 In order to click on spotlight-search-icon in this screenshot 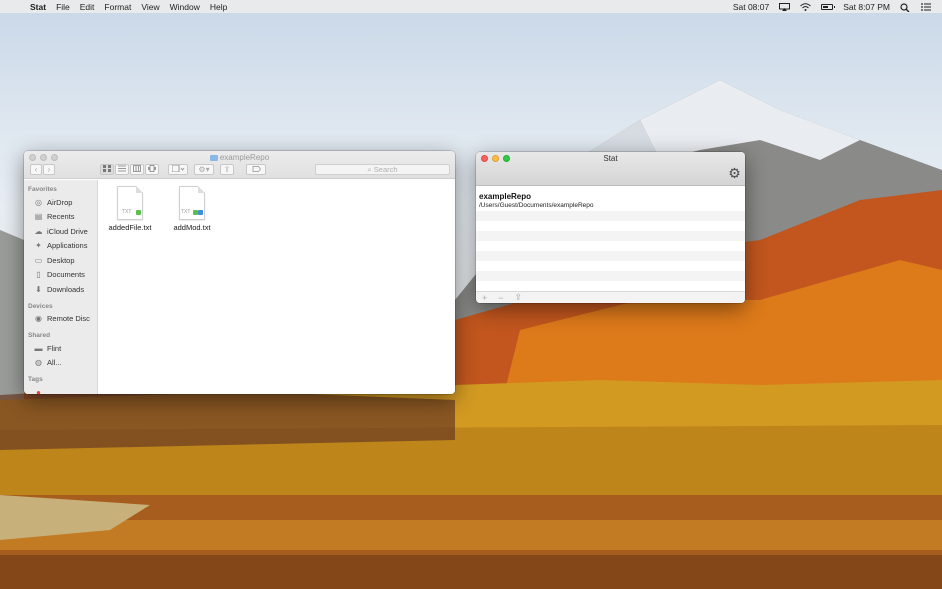, I will do `click(905, 7)`.